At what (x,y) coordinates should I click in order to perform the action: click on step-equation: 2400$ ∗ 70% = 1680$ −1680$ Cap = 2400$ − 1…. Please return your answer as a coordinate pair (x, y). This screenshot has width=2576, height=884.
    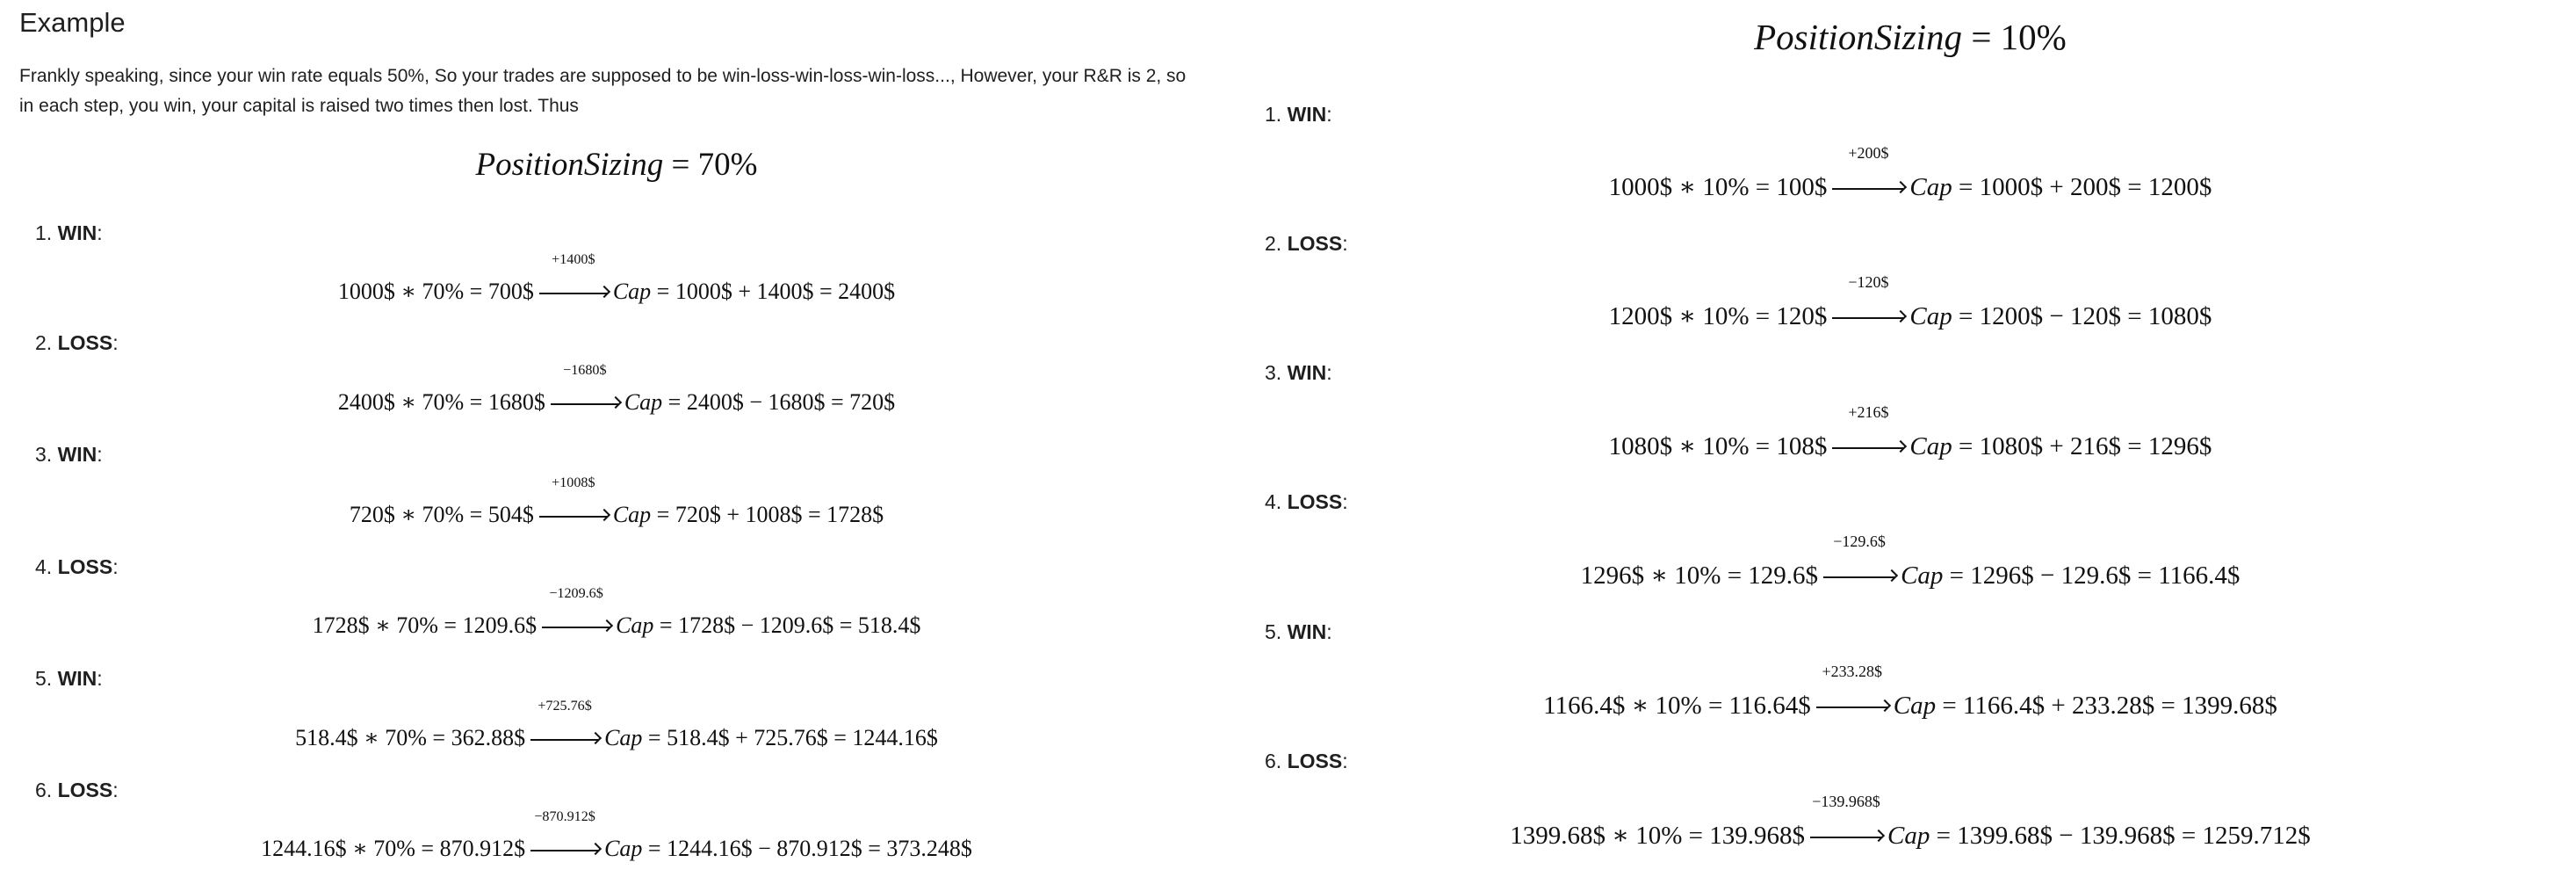
    Looking at the image, I should click on (616, 389).